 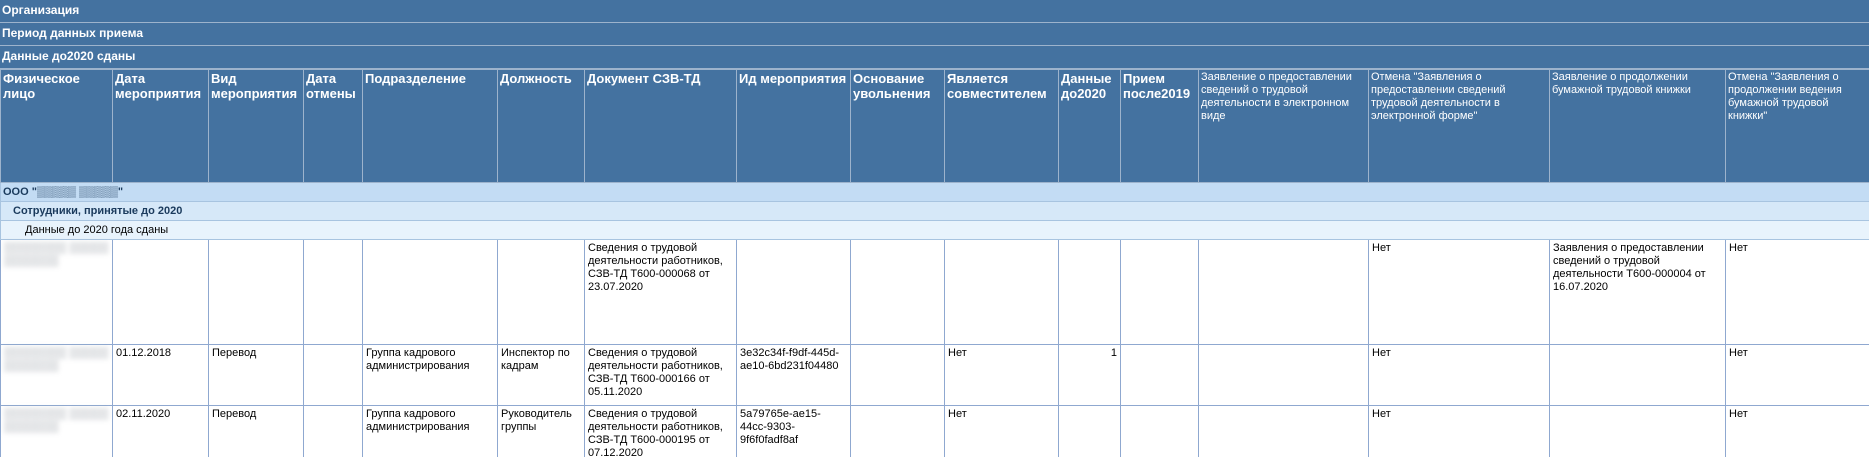 I want to click on cell-event-date: 02.11.2020, so click(x=160, y=431).